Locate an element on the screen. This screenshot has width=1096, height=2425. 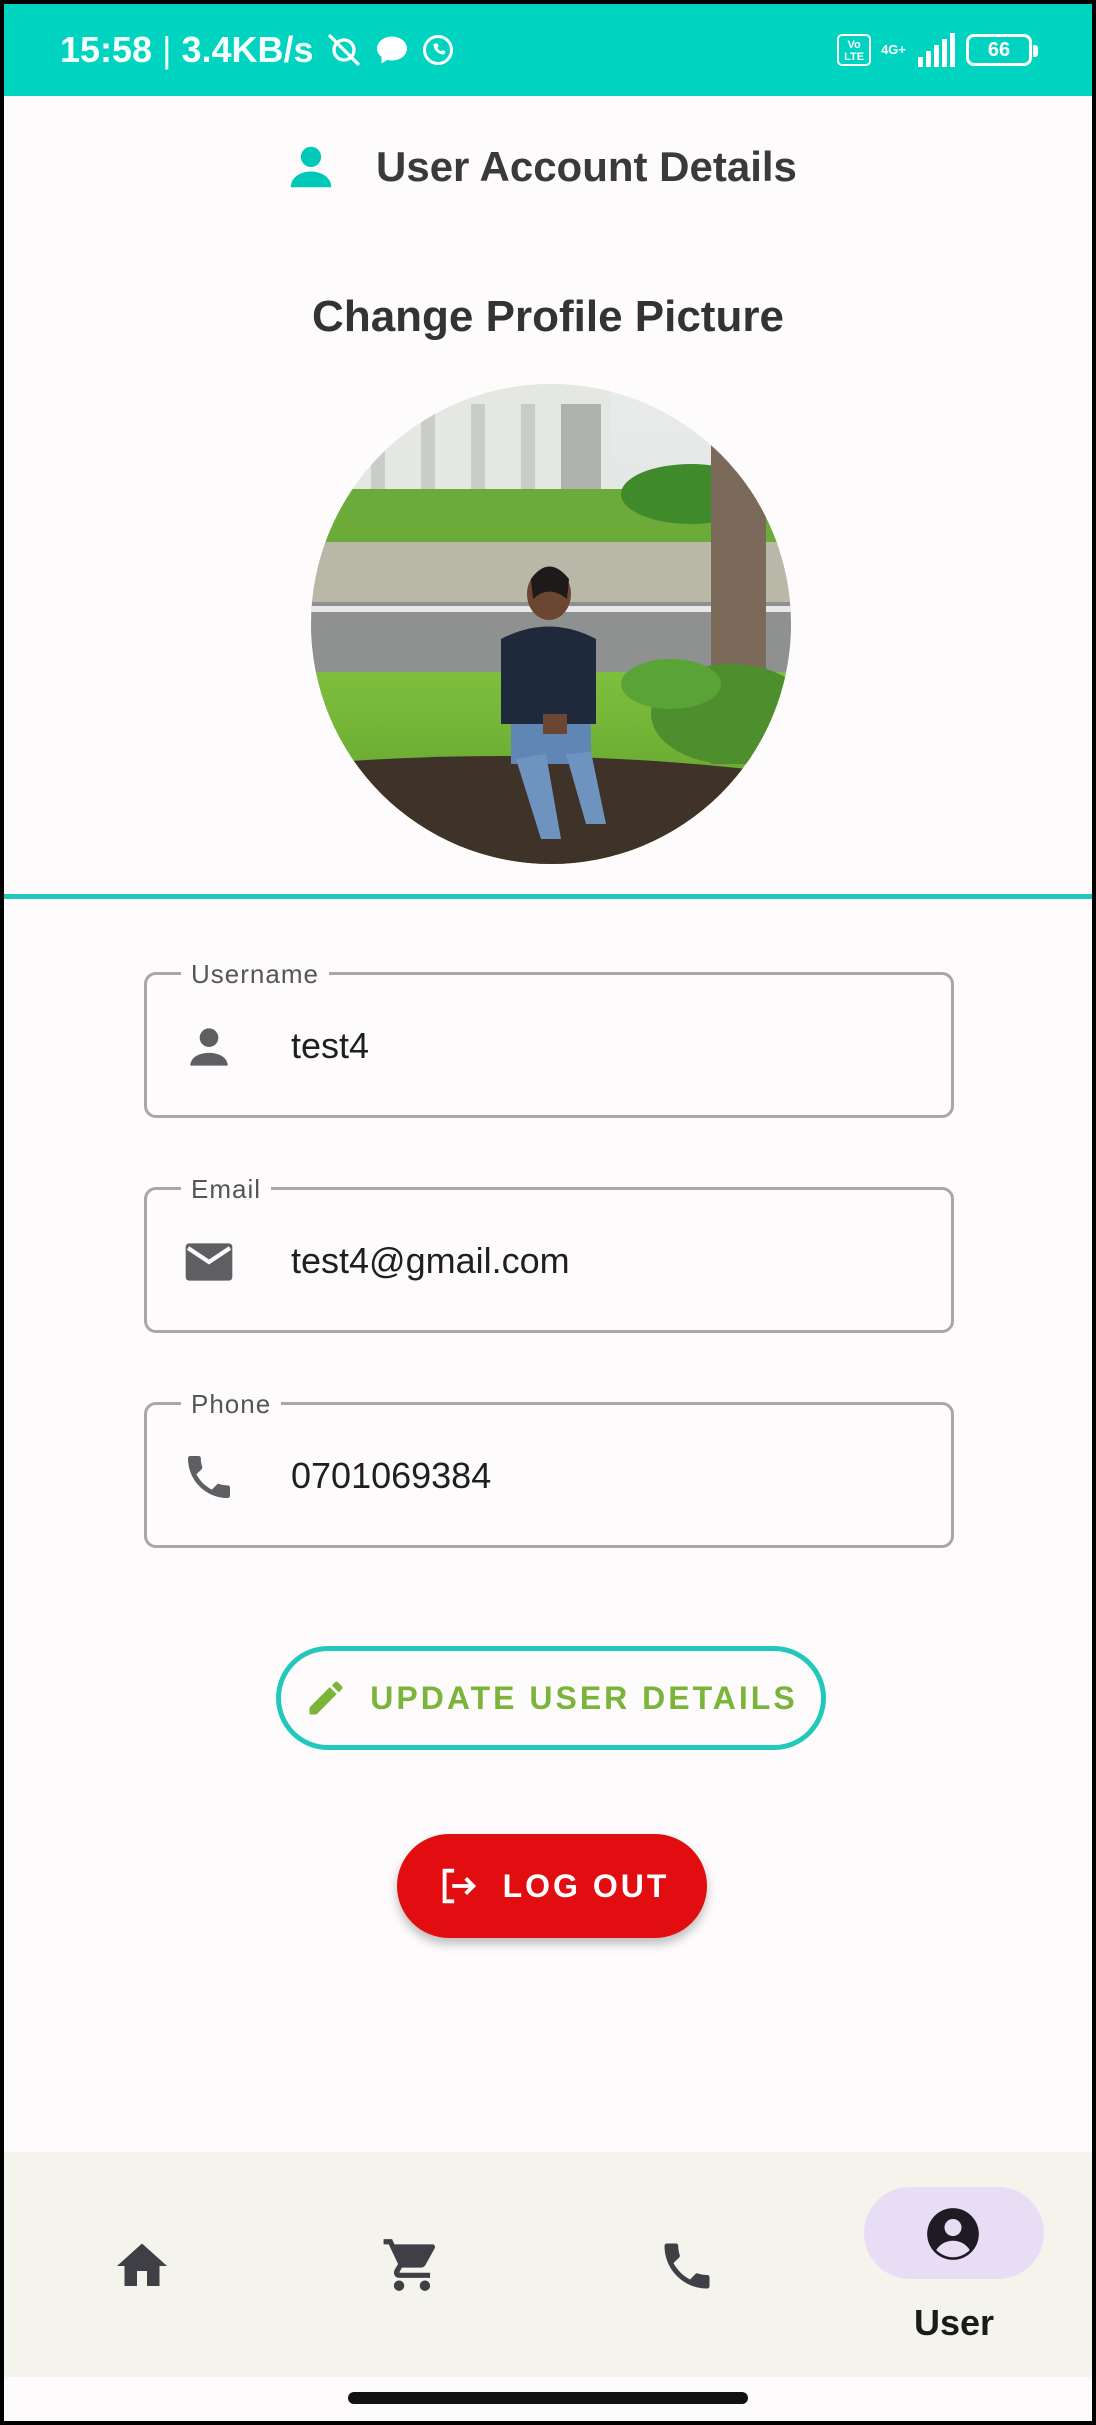
phone-field: Phone 0701069384 is located at coordinates (549, 1468).